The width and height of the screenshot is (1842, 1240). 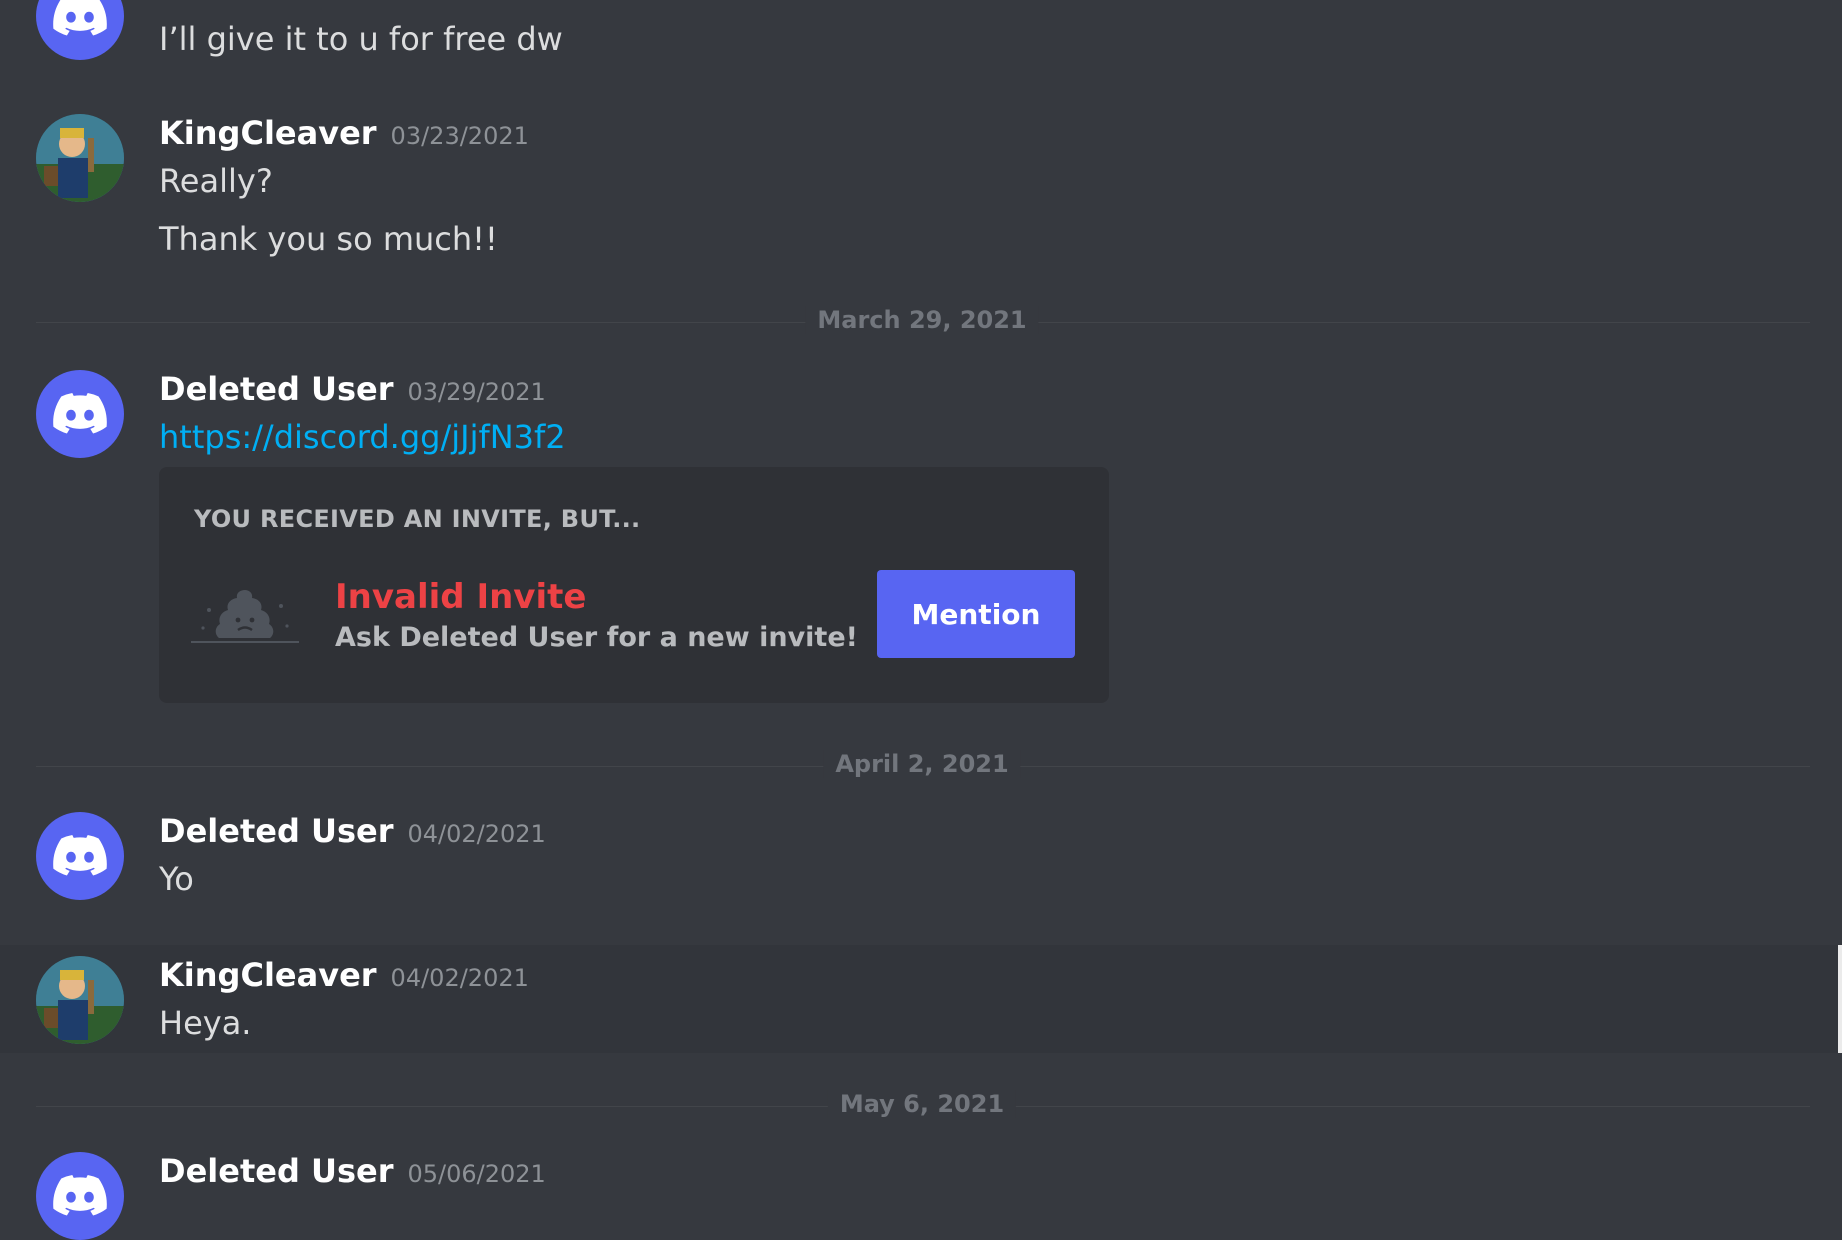 I want to click on message-author: Deleted User 04/02/2021, so click(x=352, y=831).